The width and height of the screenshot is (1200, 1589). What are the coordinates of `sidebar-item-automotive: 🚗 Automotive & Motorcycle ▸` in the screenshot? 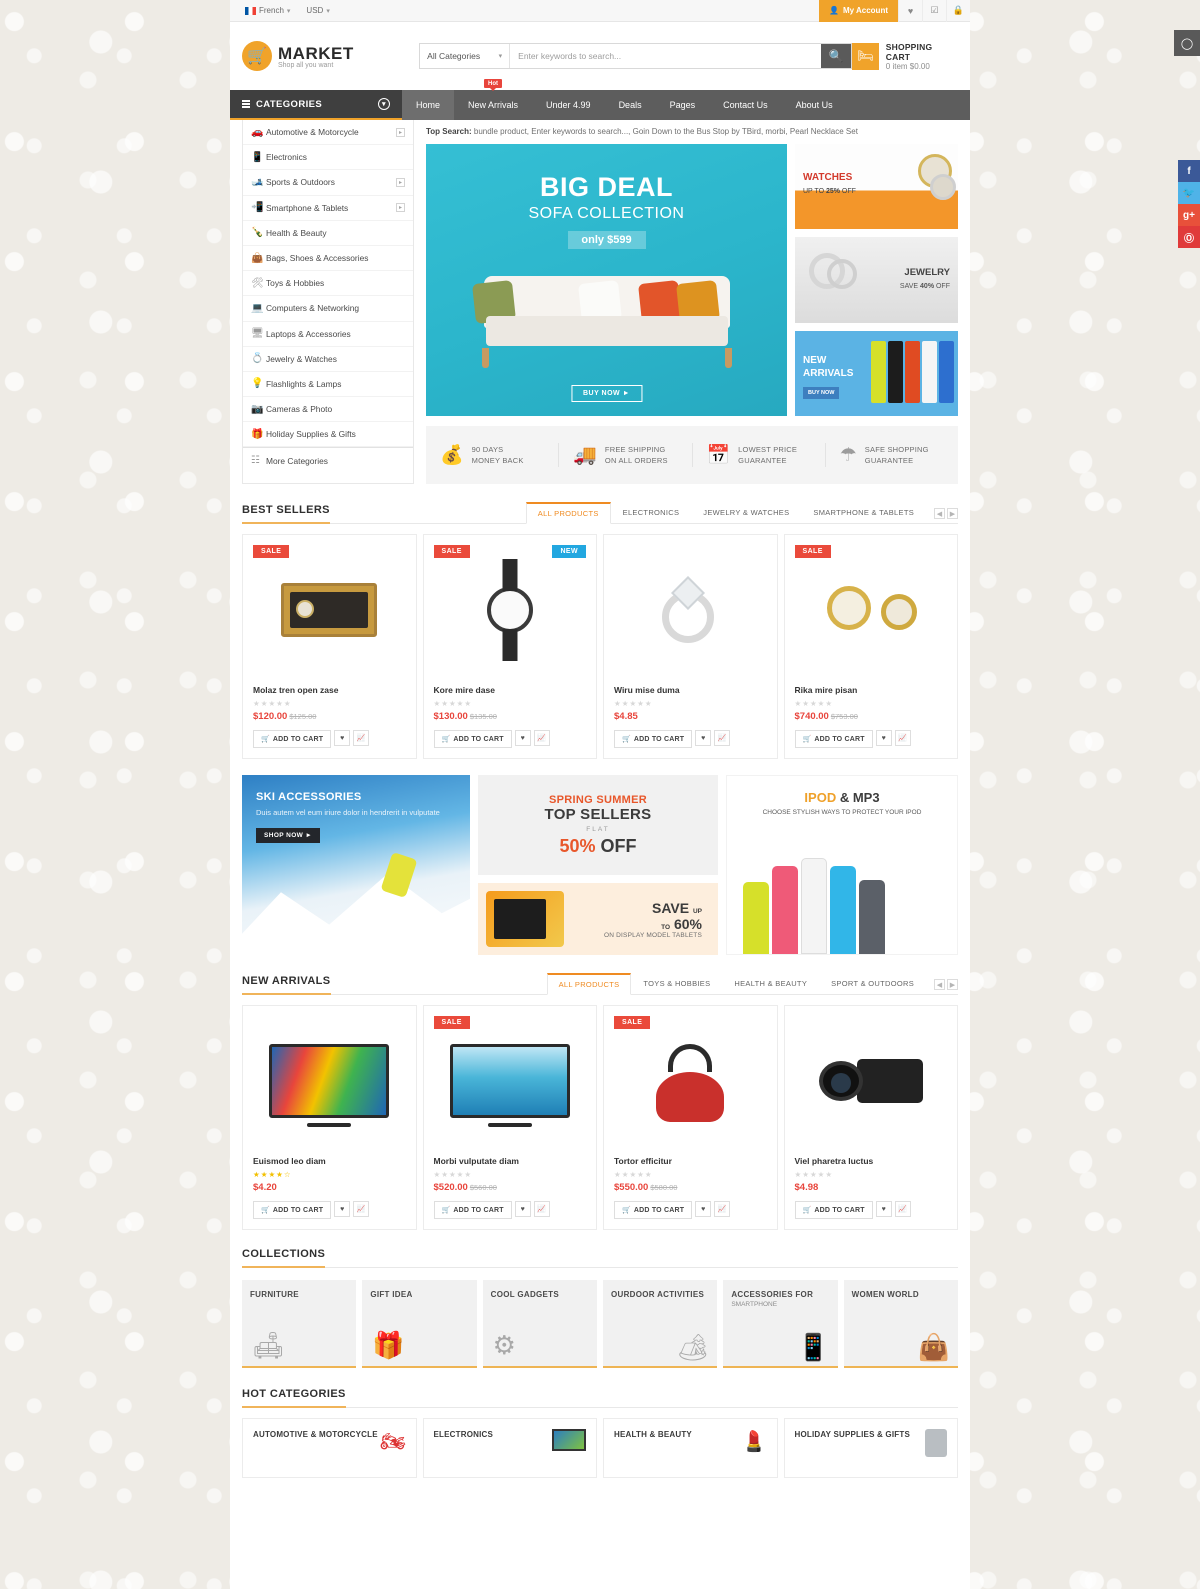 It's located at (328, 133).